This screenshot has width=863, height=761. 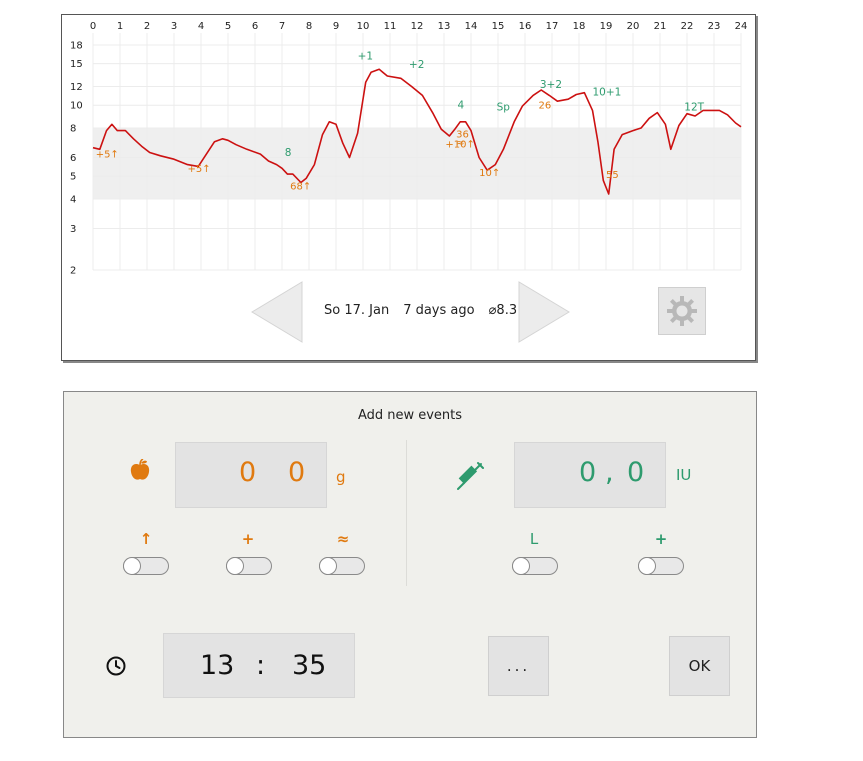 I want to click on insulin-annotation: 4, so click(x=461, y=105).